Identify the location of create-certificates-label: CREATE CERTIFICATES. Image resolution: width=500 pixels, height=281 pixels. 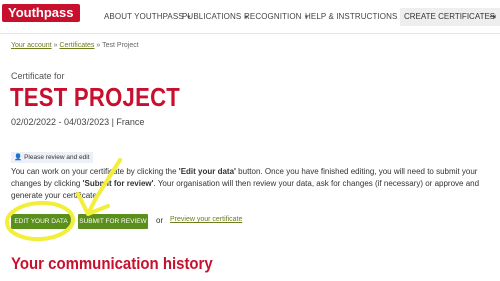
(450, 16).